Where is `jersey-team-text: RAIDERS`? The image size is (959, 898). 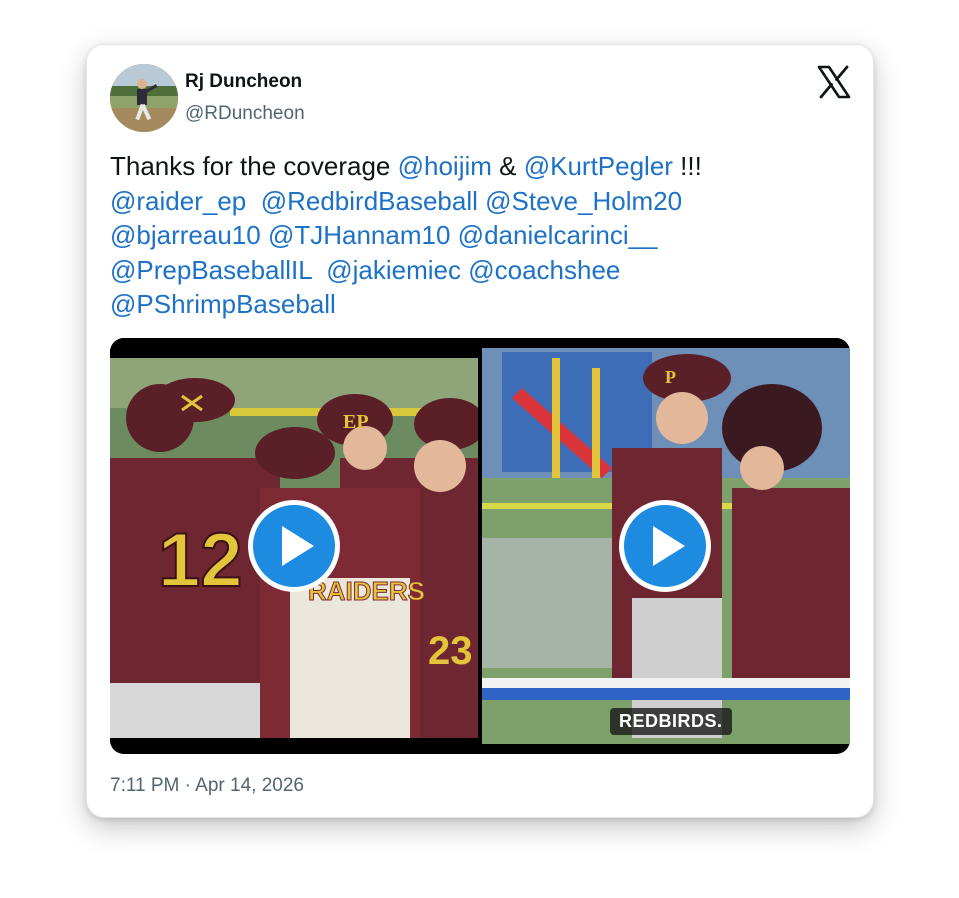
jersey-team-text: RAIDERS is located at coordinates (366, 591).